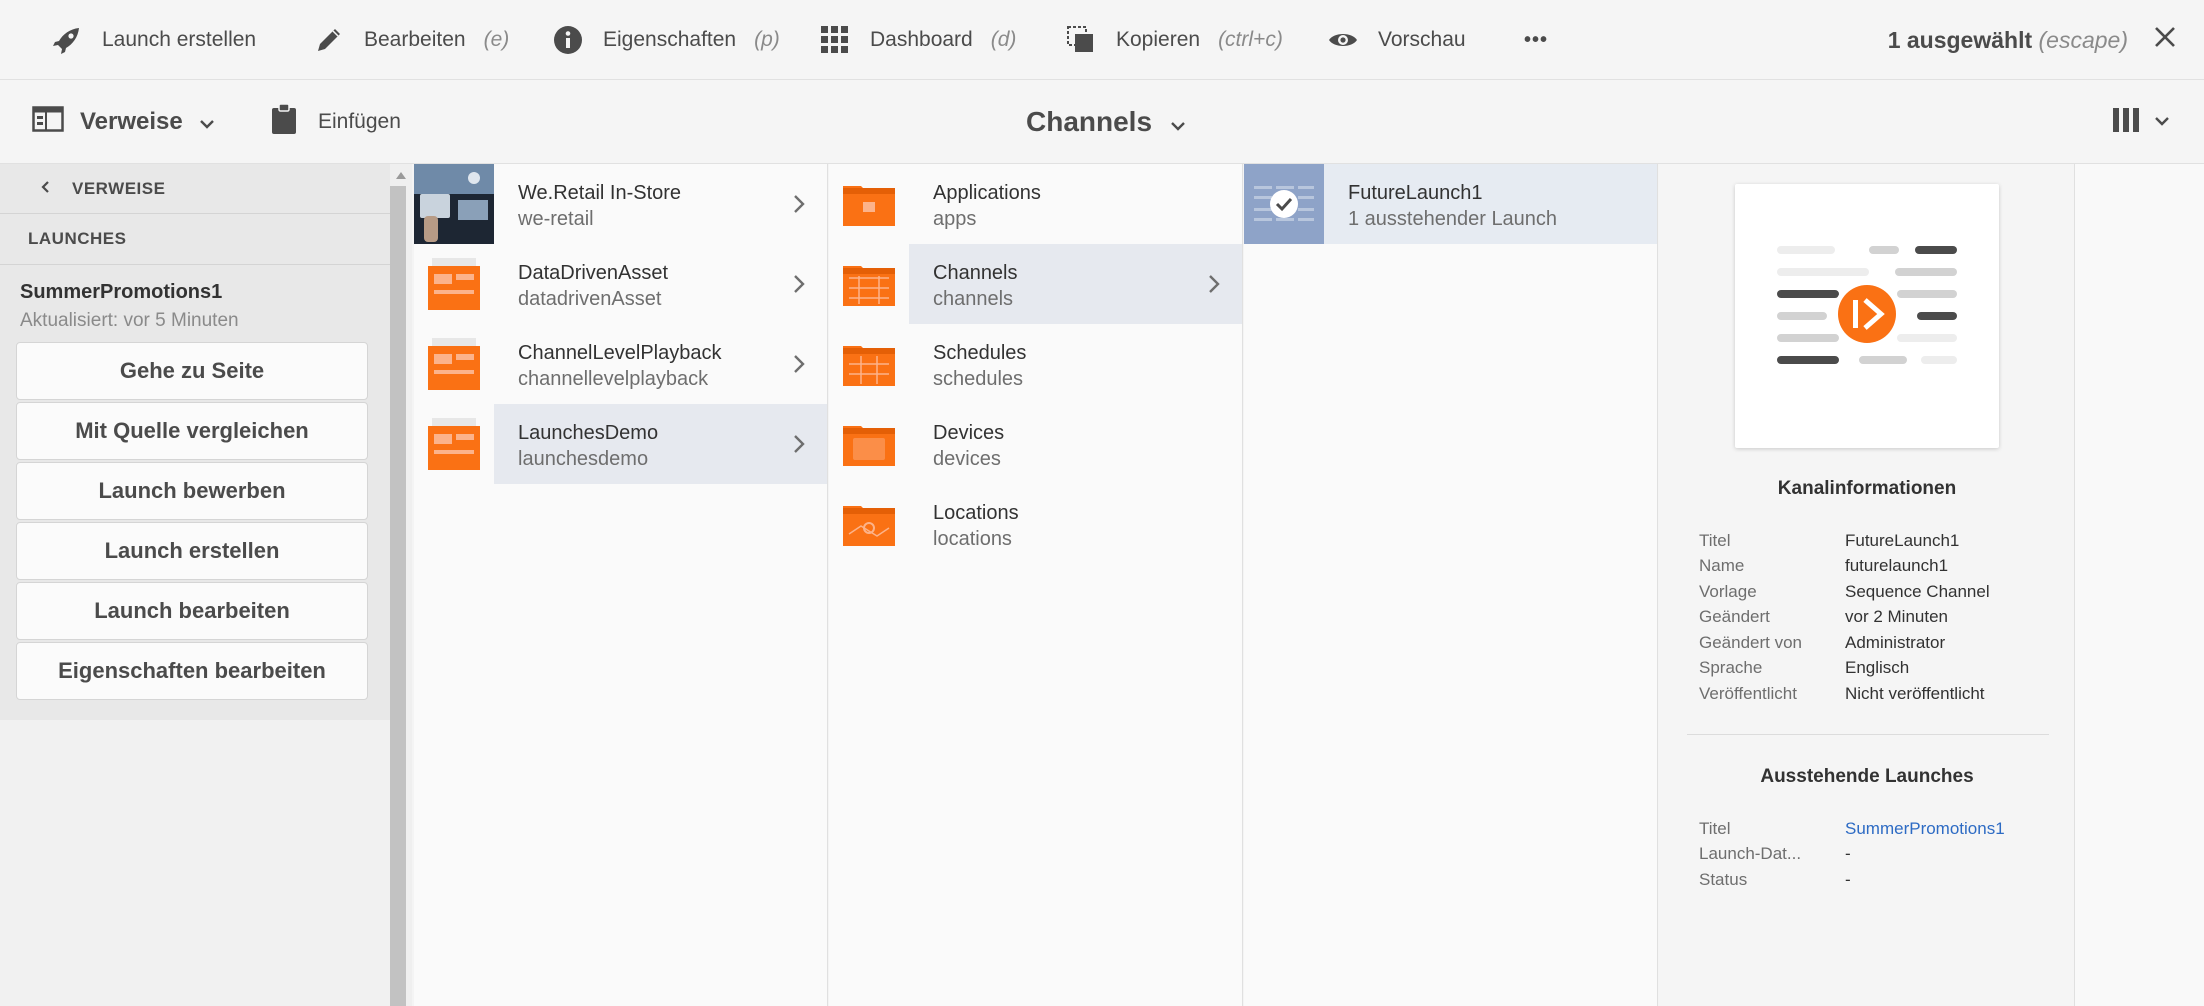  I want to click on property-row: Sprache Englisch, so click(1804, 668).